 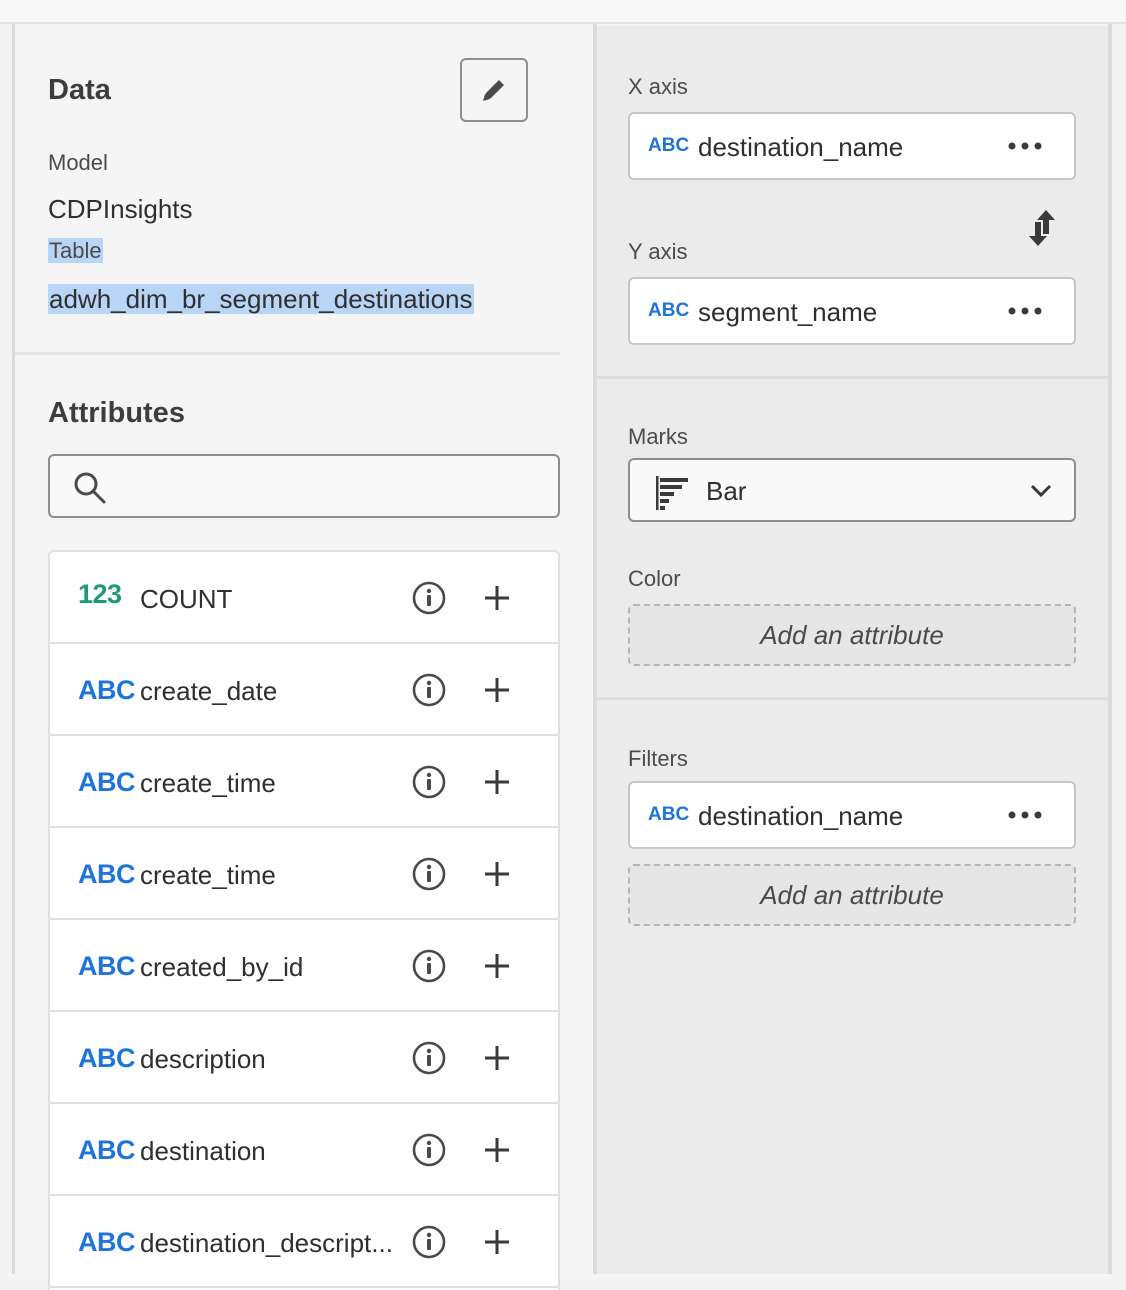 I want to click on outer-margin, so click(x=1119, y=649).